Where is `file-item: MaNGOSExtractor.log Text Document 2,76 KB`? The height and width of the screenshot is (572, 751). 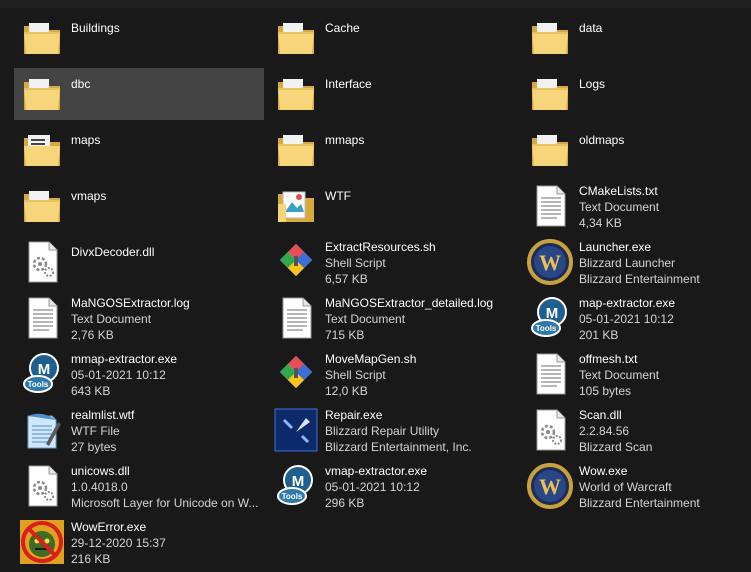 file-item: MaNGOSExtractor.log Text Document 2,76 KB is located at coordinates (139, 318).